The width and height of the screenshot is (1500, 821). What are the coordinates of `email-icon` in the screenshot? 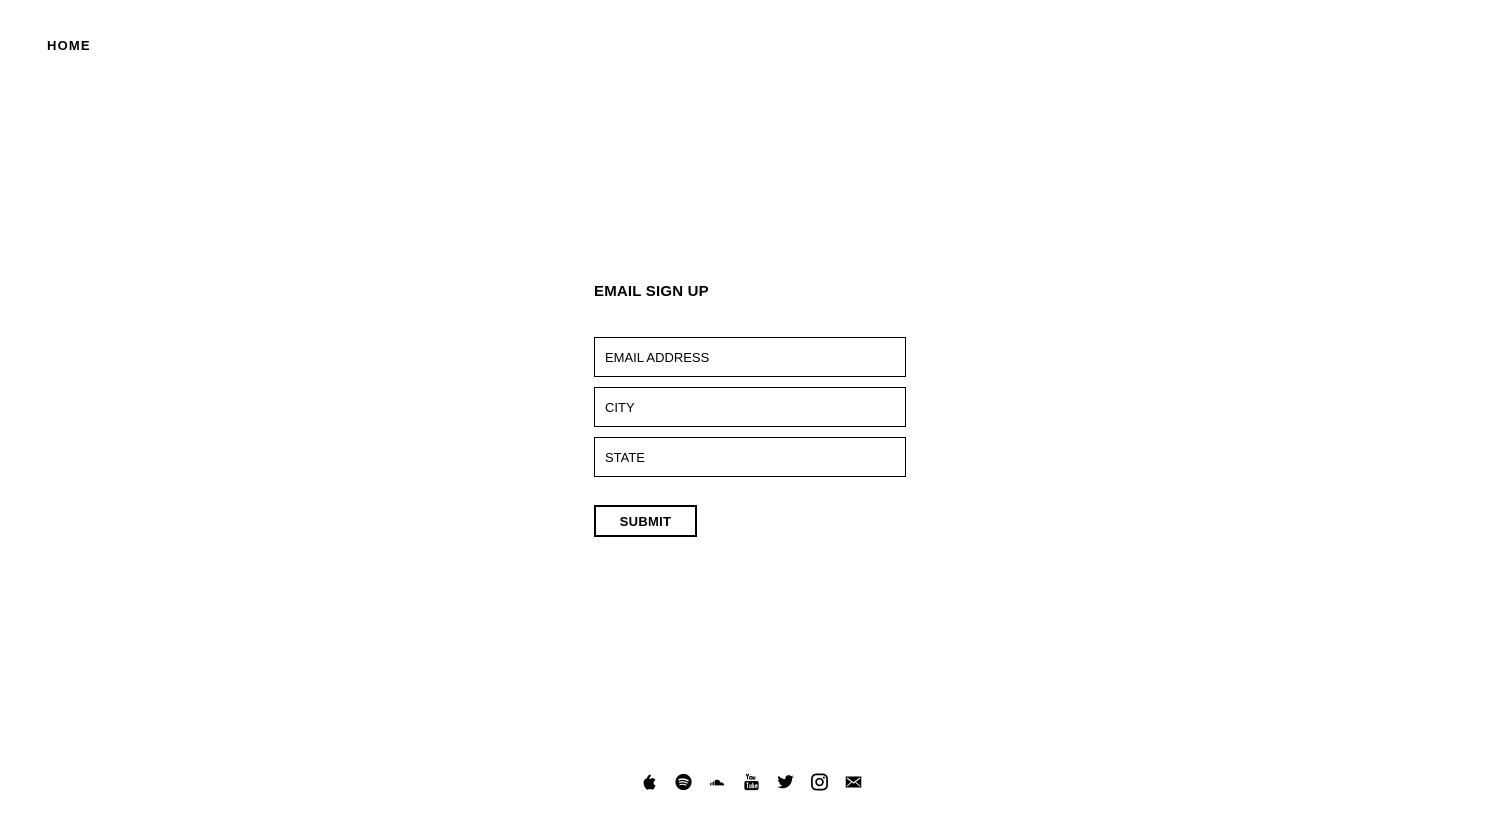 It's located at (853, 782).